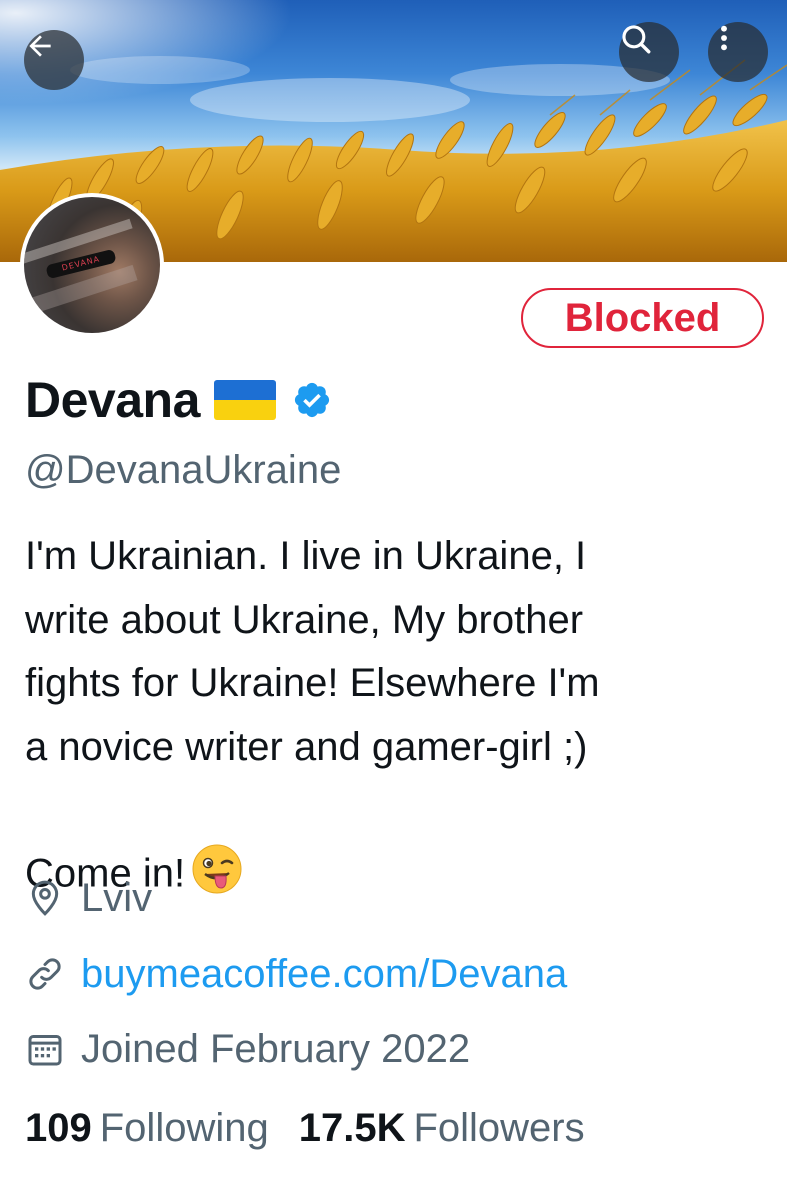 This screenshot has height=1200, width=787. I want to click on display-name: Devana, so click(112, 400).